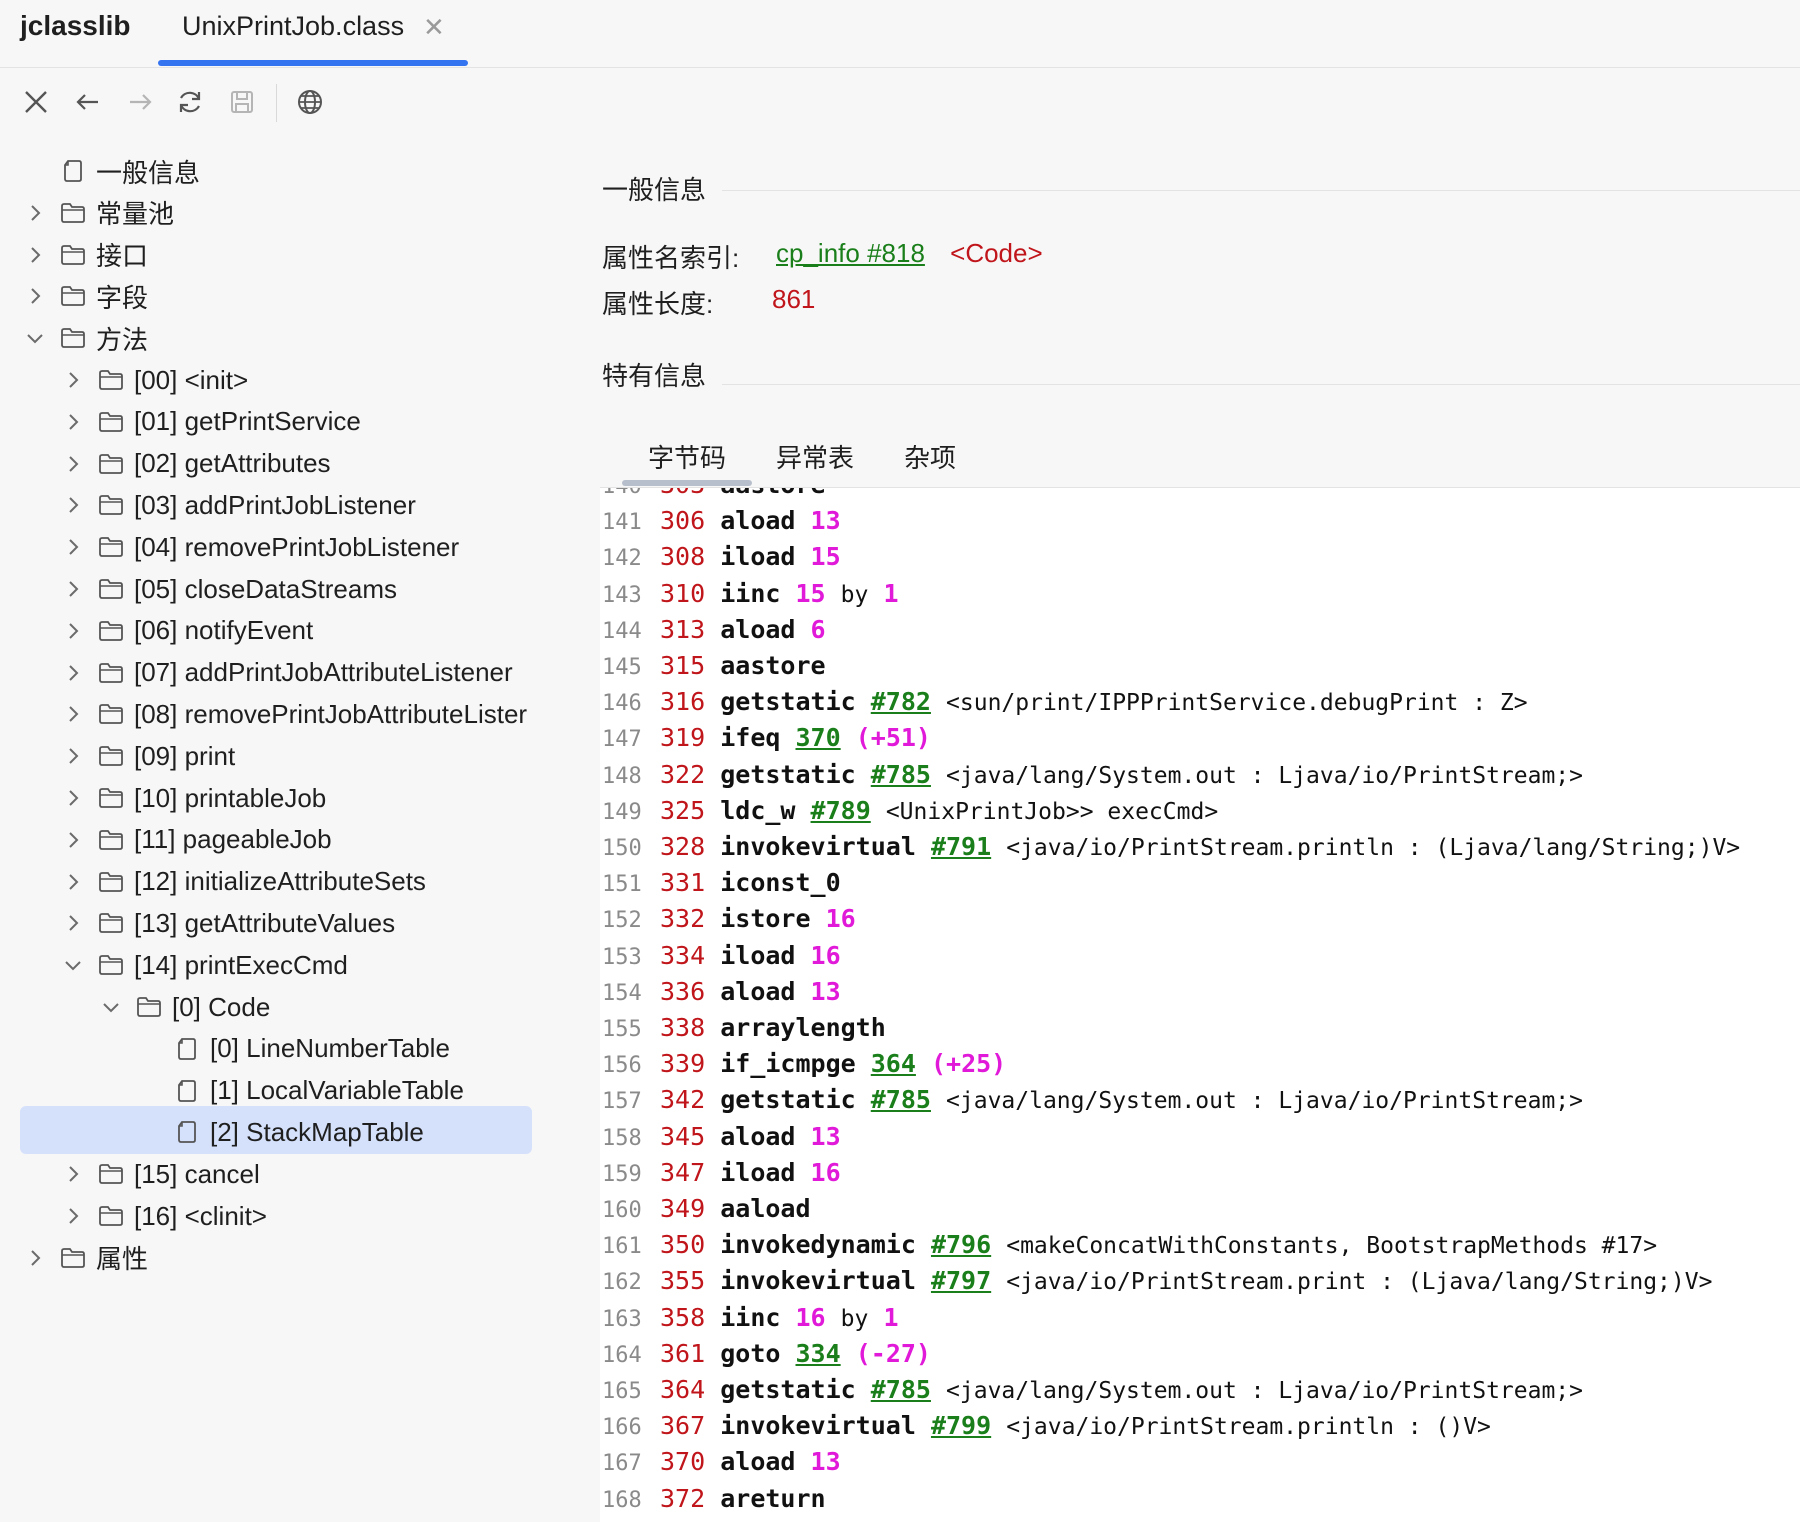 Image resolution: width=1800 pixels, height=1522 pixels. I want to click on divider, so click(1261, 384).